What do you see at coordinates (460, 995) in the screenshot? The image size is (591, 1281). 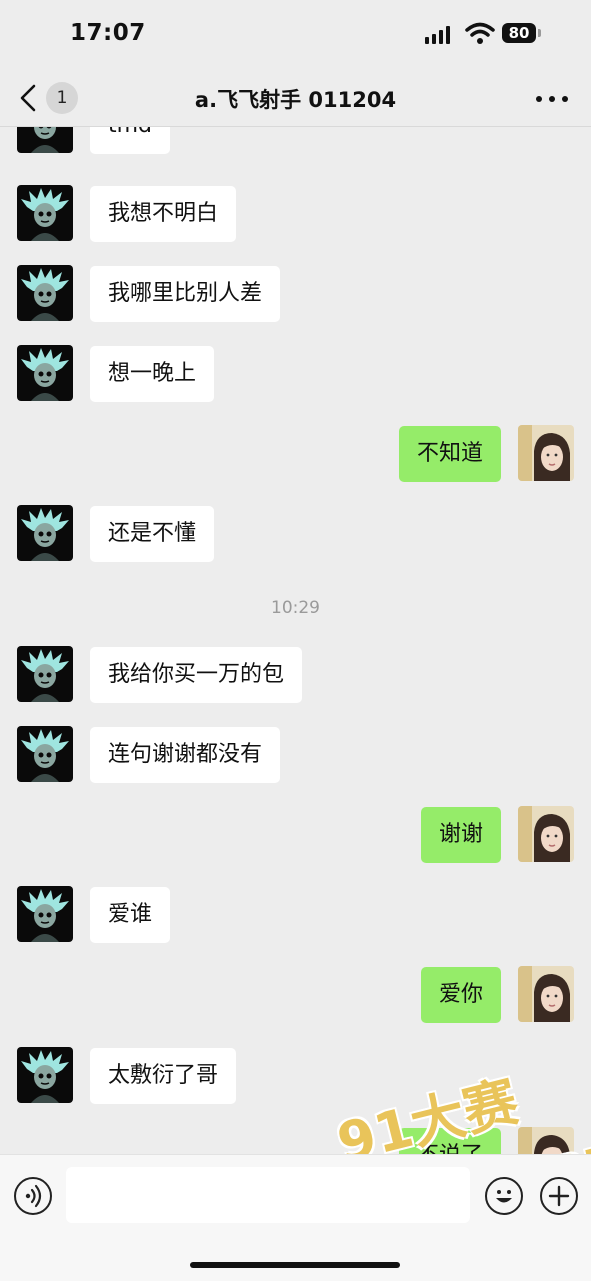 I see `message-bubble: 爱你` at bounding box center [460, 995].